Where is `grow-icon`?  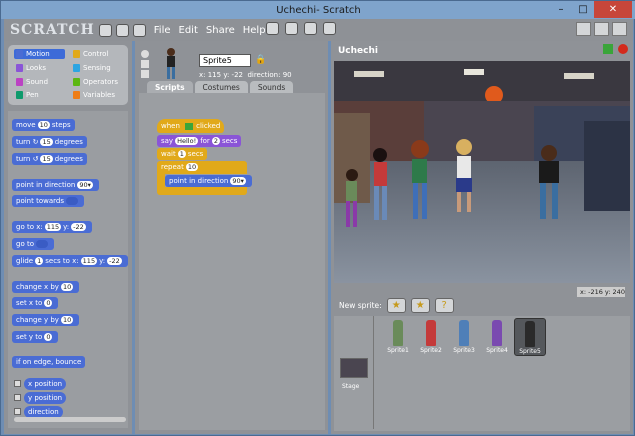 grow-icon is located at coordinates (310, 28).